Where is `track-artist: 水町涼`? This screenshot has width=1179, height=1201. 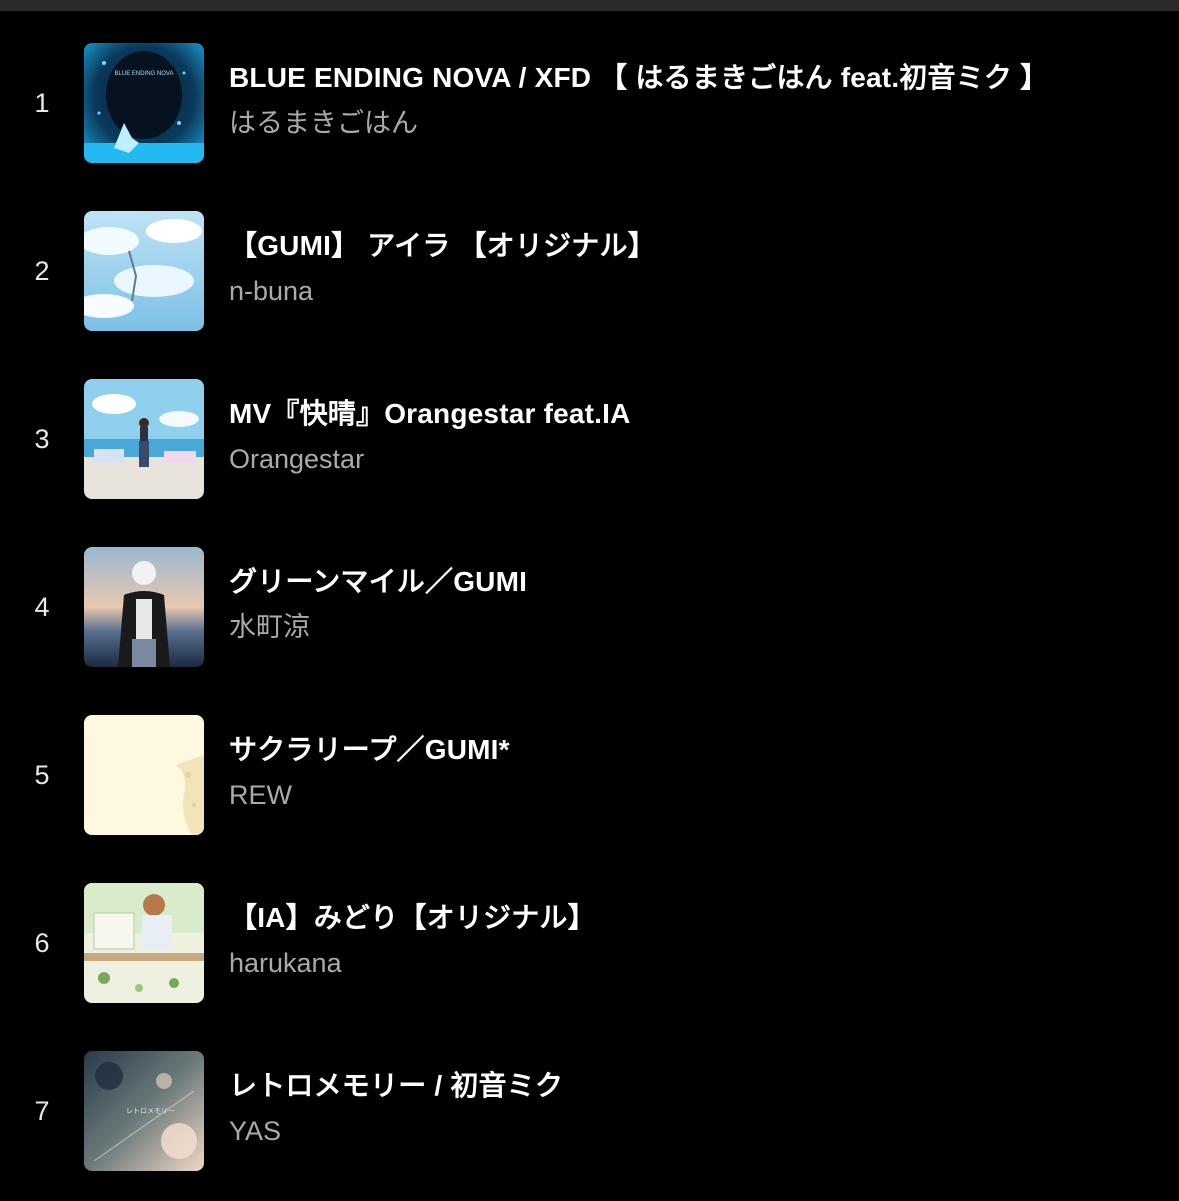
track-artist: 水町涼 is located at coordinates (694, 627).